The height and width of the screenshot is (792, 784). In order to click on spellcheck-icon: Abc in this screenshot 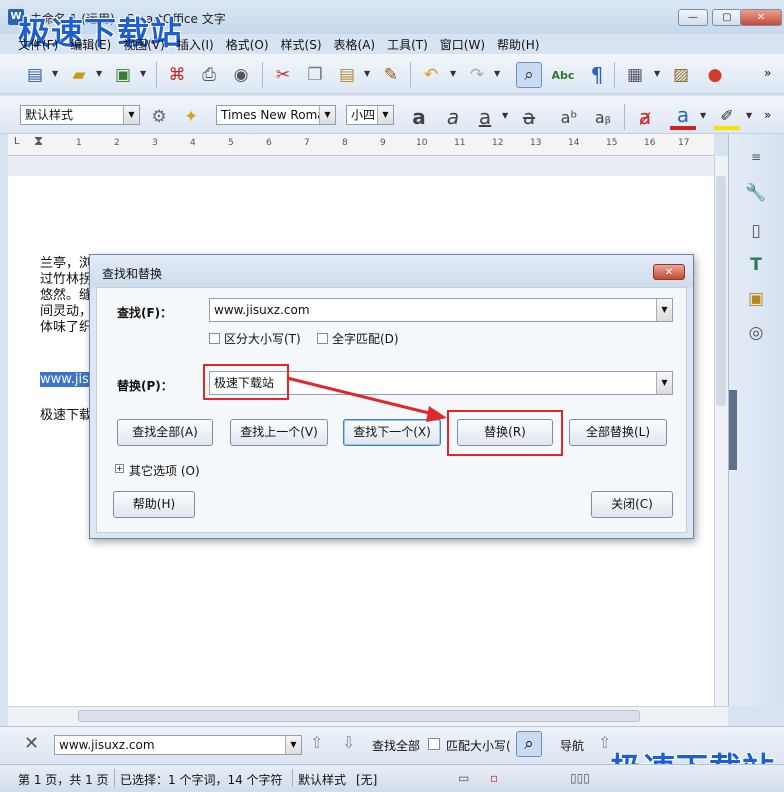, I will do `click(563, 75)`.